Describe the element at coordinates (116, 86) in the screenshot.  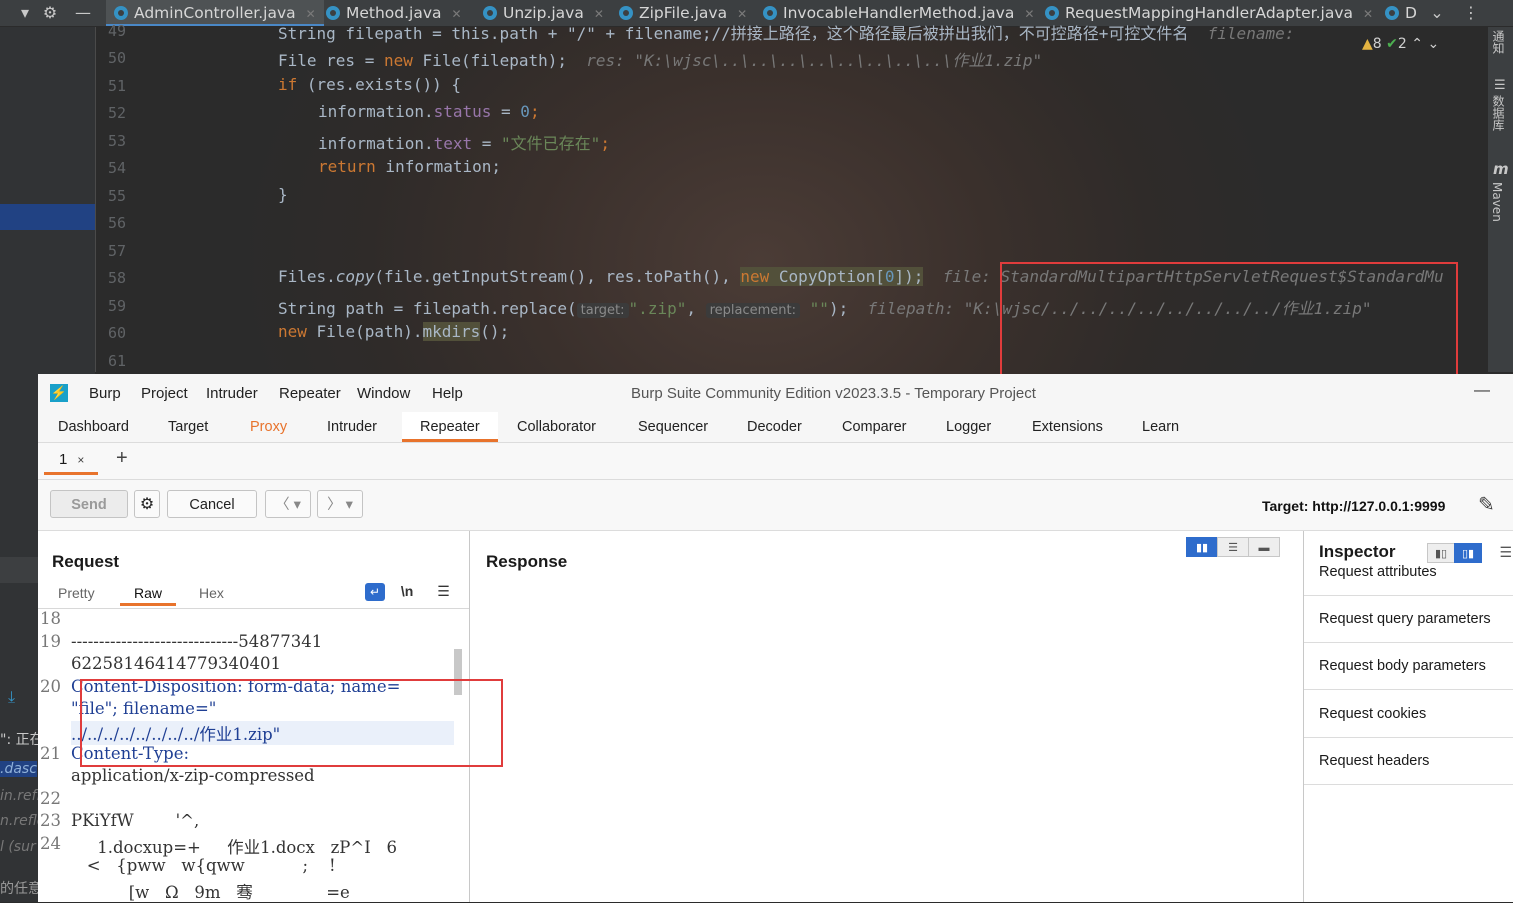
I see `line-number: 51` at that location.